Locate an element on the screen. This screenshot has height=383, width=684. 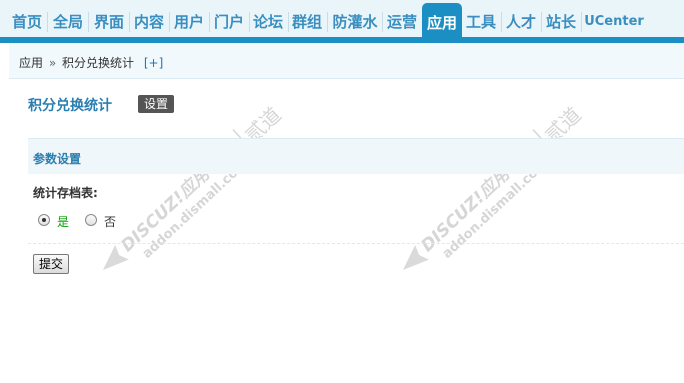
nav-item-talent: 人才 is located at coordinates (521, 23).